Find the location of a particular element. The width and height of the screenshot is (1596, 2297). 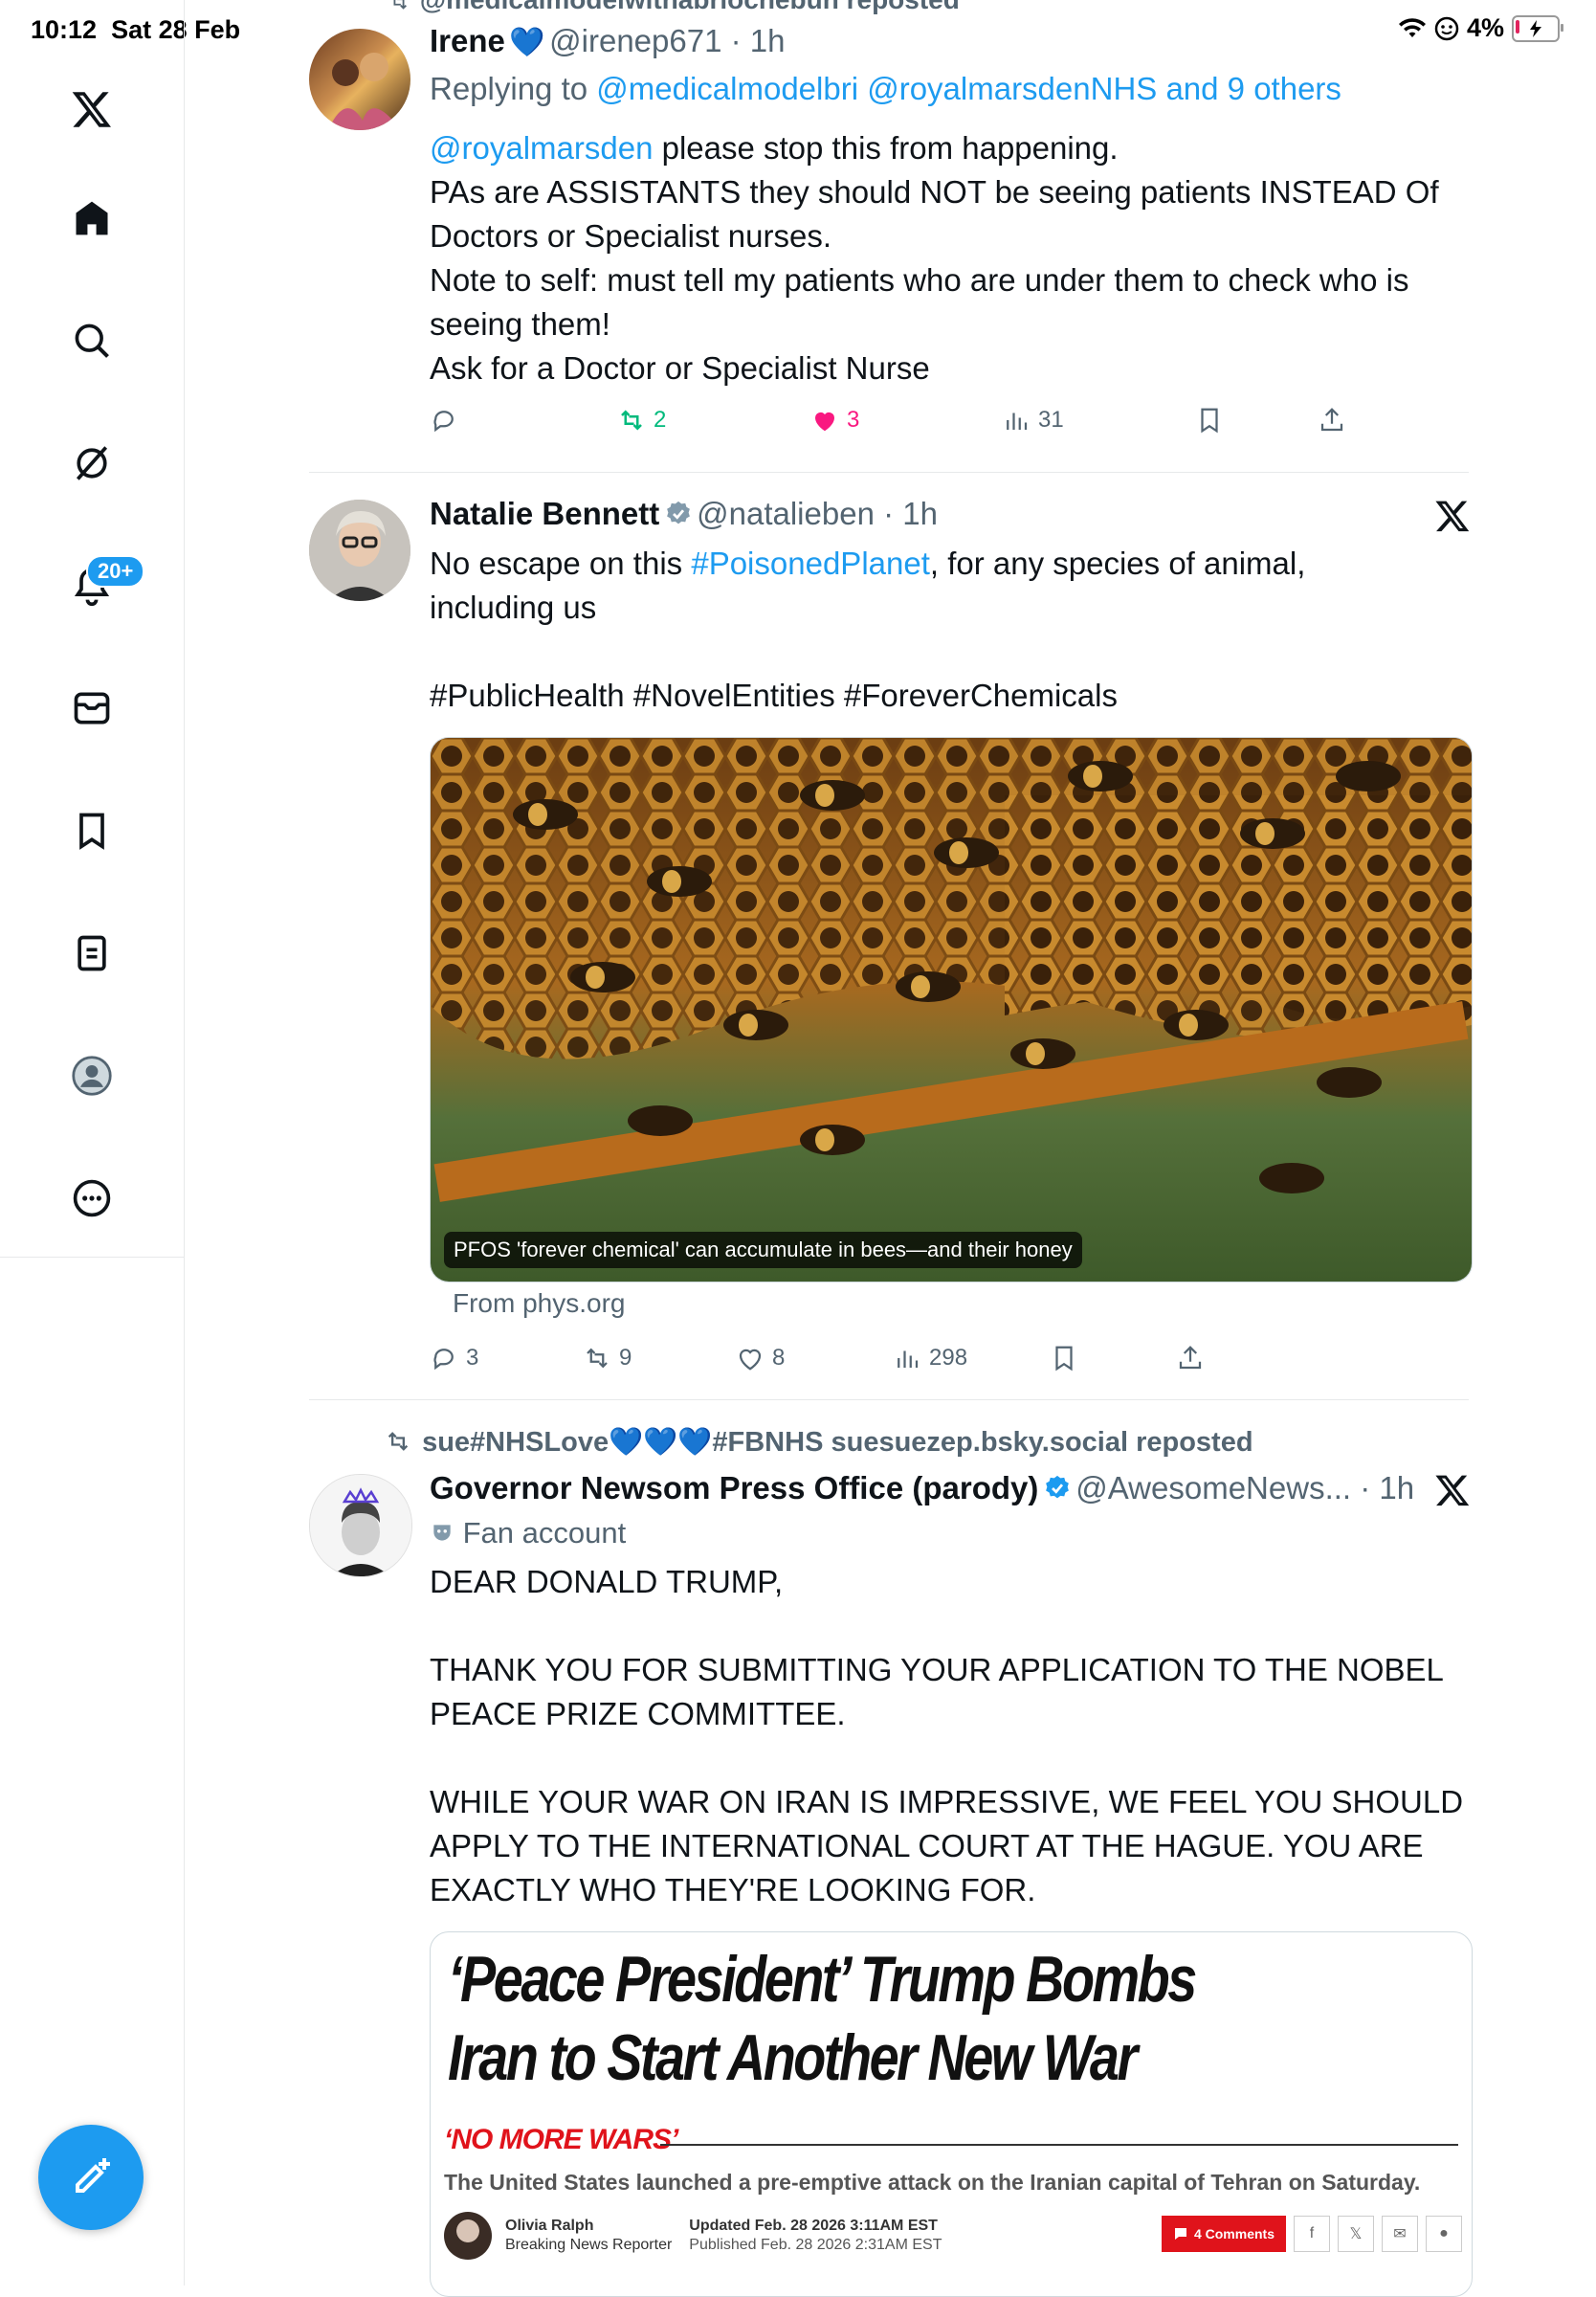

repost-button: 9 is located at coordinates (608, 1358).